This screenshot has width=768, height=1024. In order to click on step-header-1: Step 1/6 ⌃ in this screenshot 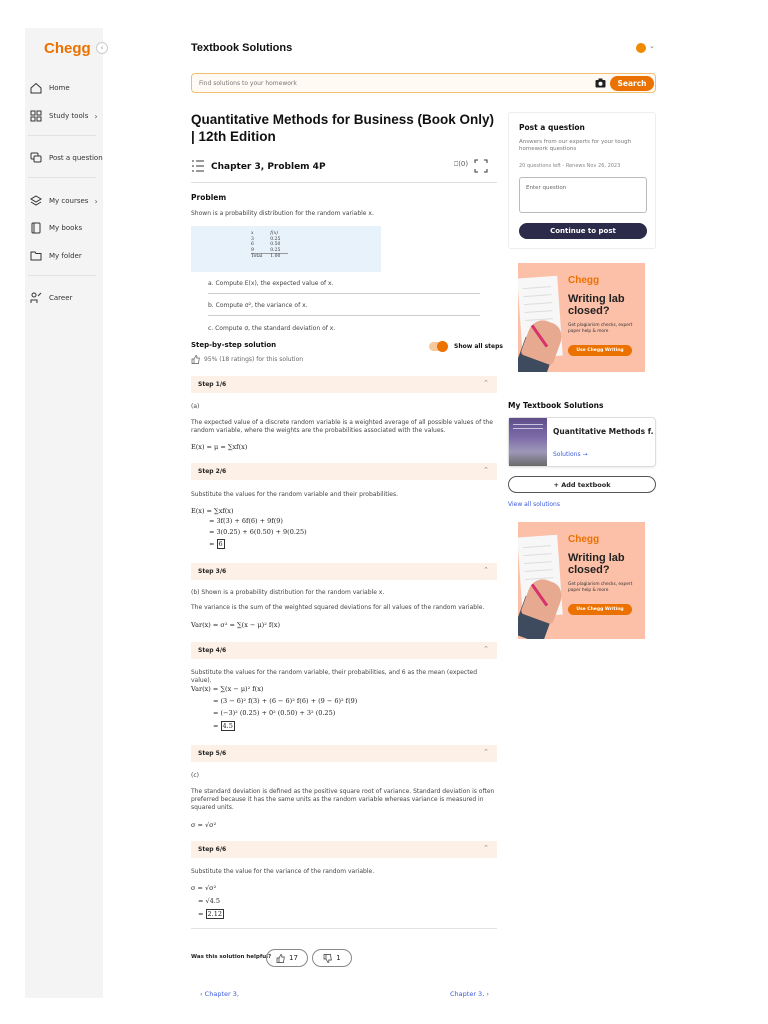, I will do `click(344, 384)`.